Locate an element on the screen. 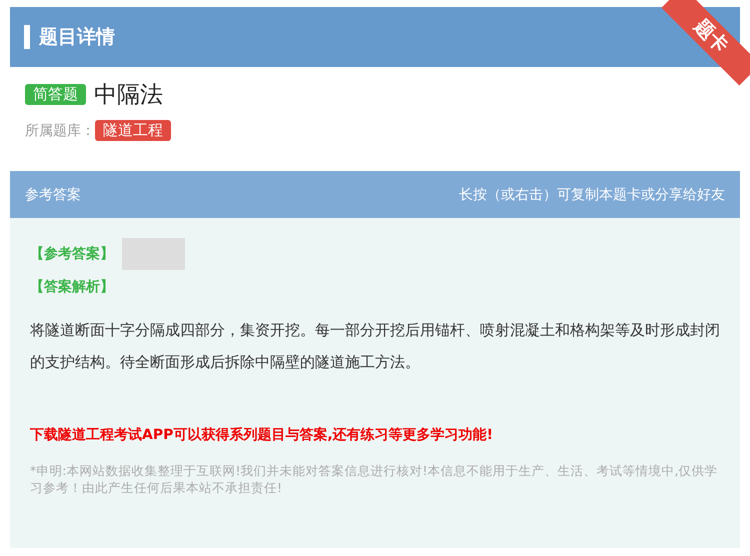 The width and height of the screenshot is (750, 556). disclaimer-text: *申明:本网站数据收集整理于互联网!我们并未能对答案信息进行核对!本信息不能用于生产、生活、考试等情境中,仅供学习参考！由此产生任何后果本站不承担责任! is located at coordinates (374, 479).